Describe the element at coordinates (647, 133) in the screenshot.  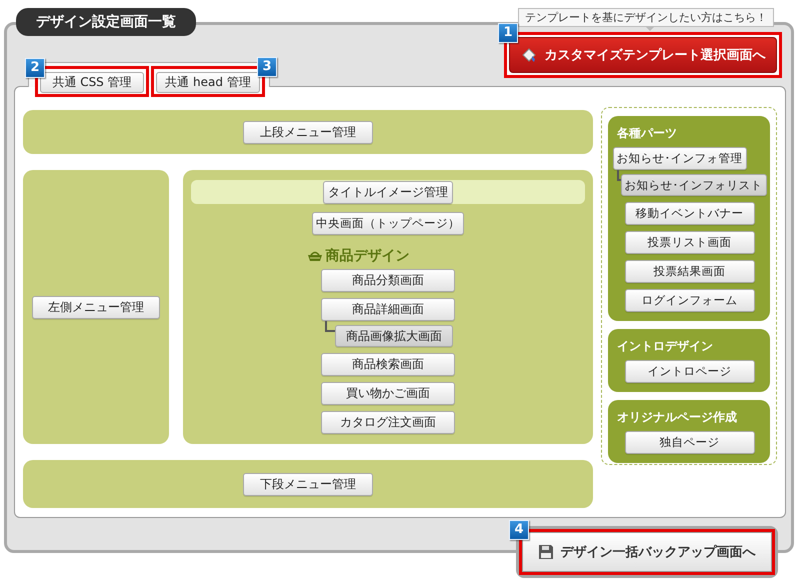
I see `group-heading: 各種パーツ` at that location.